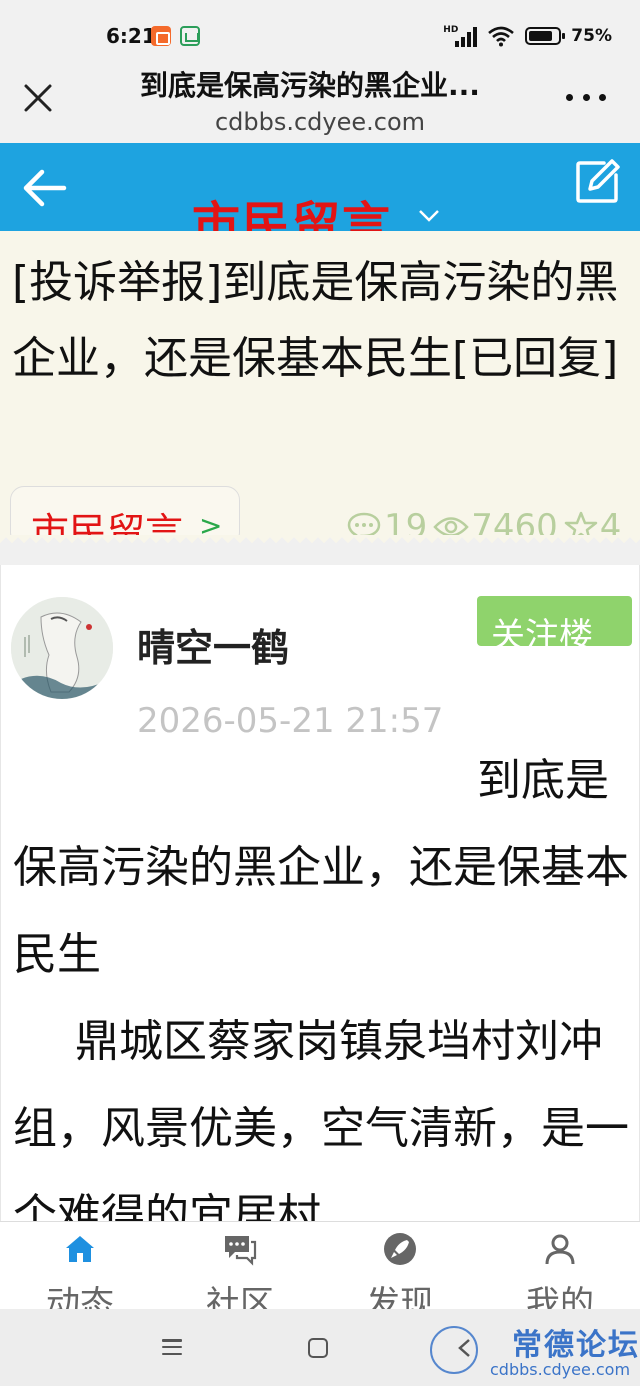 This screenshot has height=1386, width=640. I want to click on favorite-count: 4, so click(610, 521).